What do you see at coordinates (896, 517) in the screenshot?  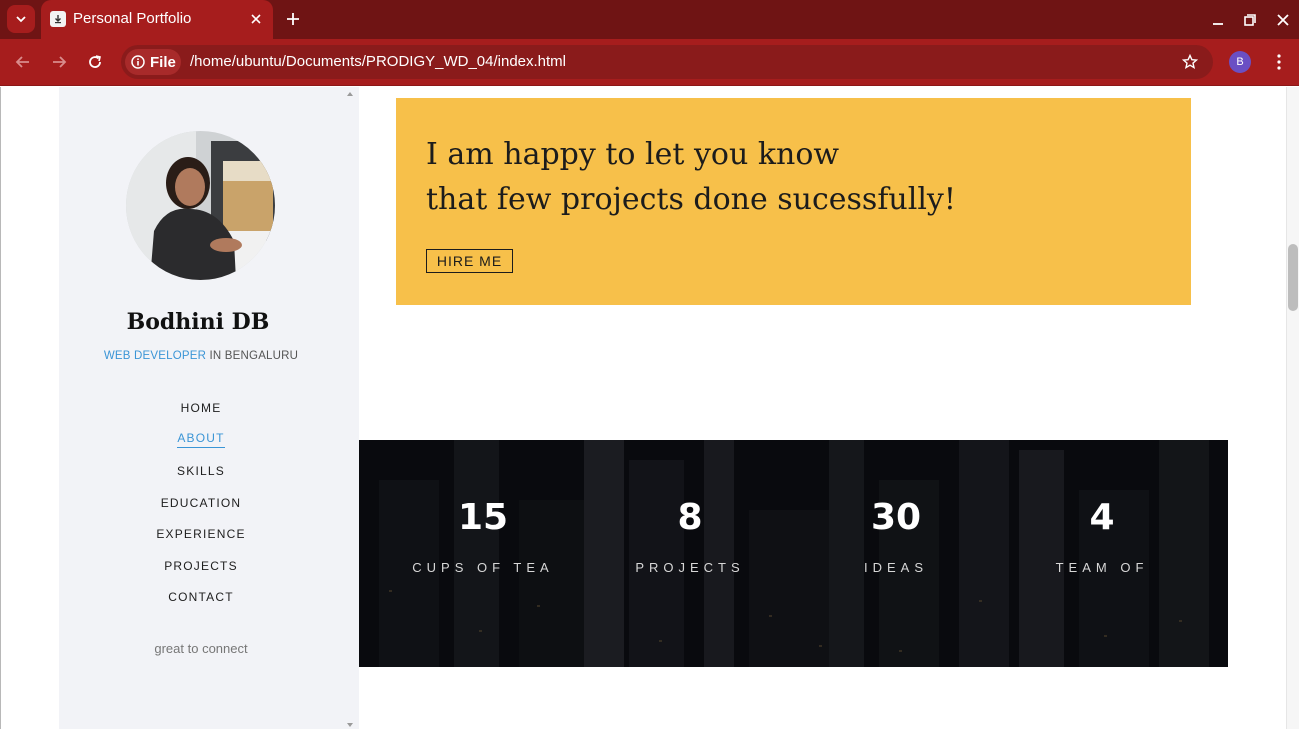 I see `stat-value: 30` at bounding box center [896, 517].